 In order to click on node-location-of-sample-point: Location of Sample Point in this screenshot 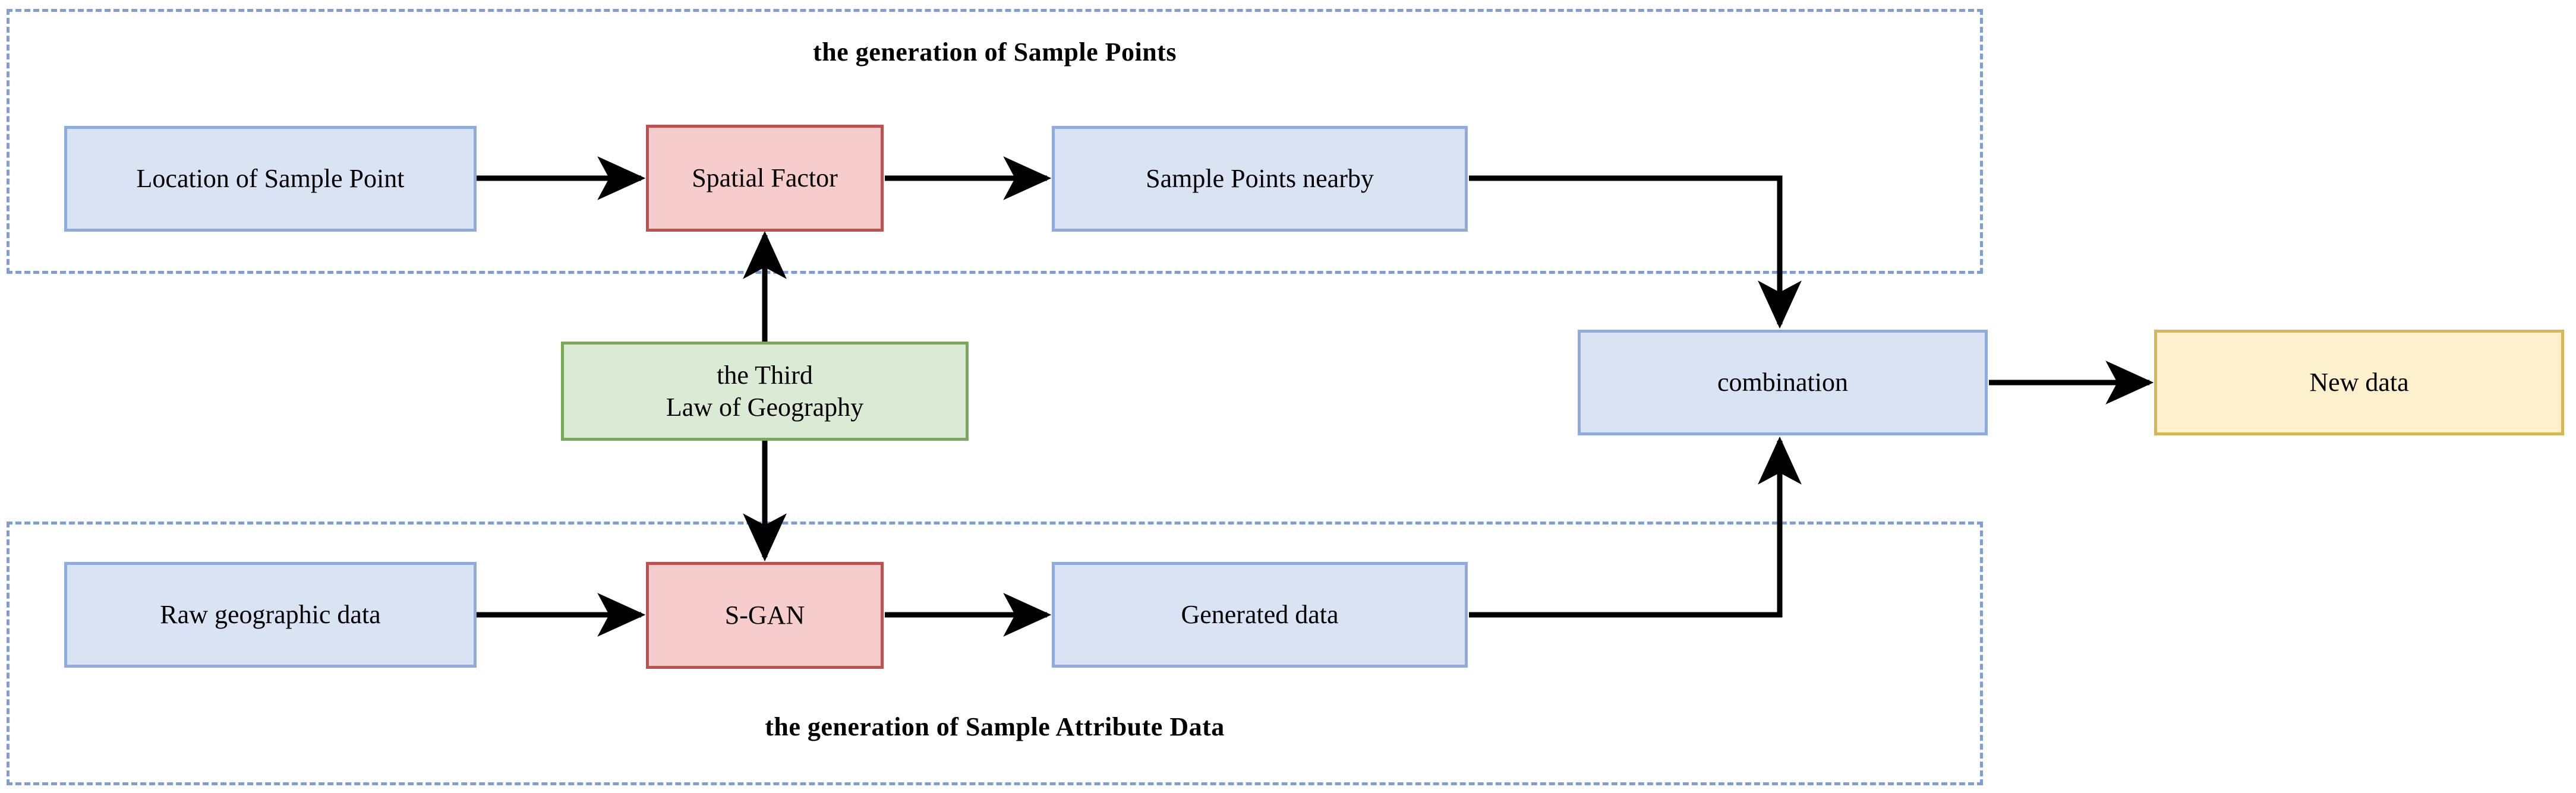, I will do `click(271, 179)`.